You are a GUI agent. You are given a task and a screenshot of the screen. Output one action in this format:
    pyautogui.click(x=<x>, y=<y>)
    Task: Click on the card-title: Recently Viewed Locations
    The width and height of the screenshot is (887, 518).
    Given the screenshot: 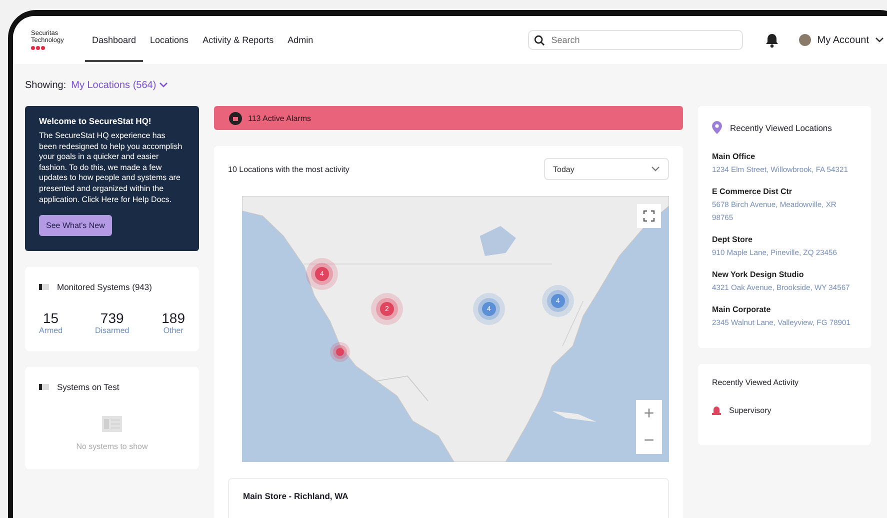 What is the action you would take?
    pyautogui.click(x=781, y=127)
    